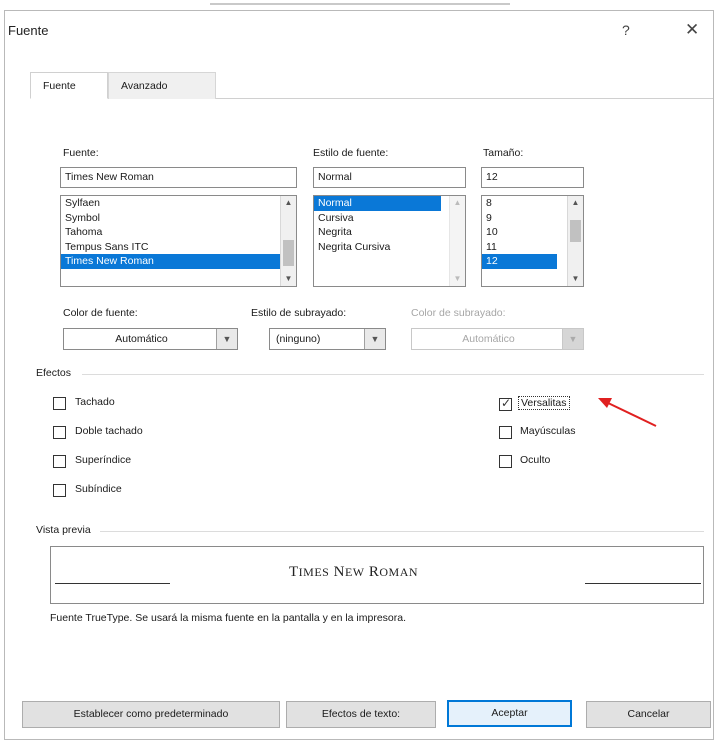  Describe the element at coordinates (547, 431) in the screenshot. I see `all-caps-label: Mayúsculas` at that location.